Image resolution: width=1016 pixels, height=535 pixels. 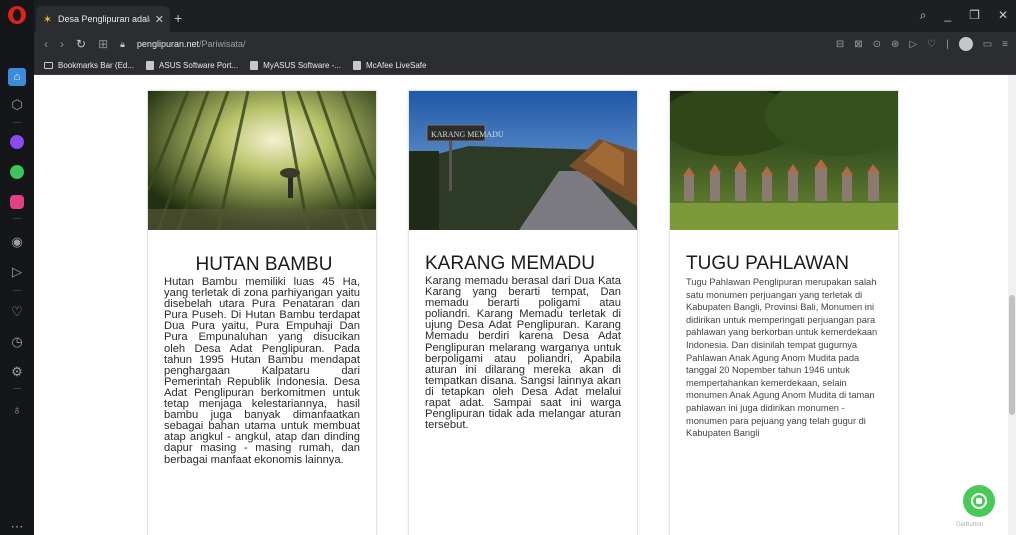 I want to click on folder-icon, so click(x=48, y=65).